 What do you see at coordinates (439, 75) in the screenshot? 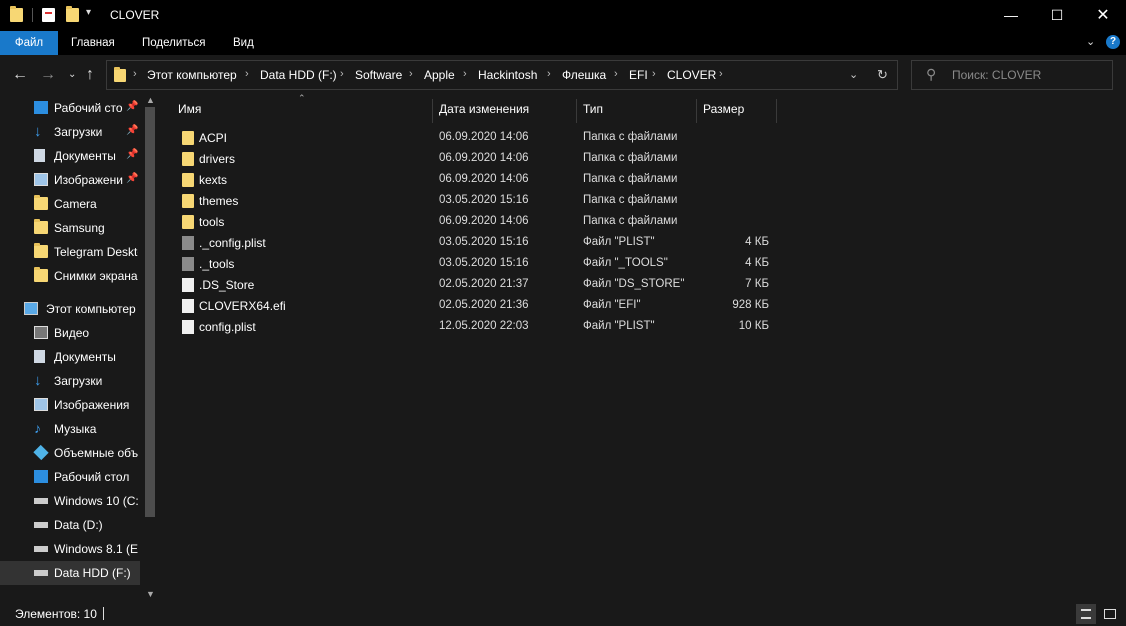
I see `breadcrumb-item: Apple` at bounding box center [439, 75].